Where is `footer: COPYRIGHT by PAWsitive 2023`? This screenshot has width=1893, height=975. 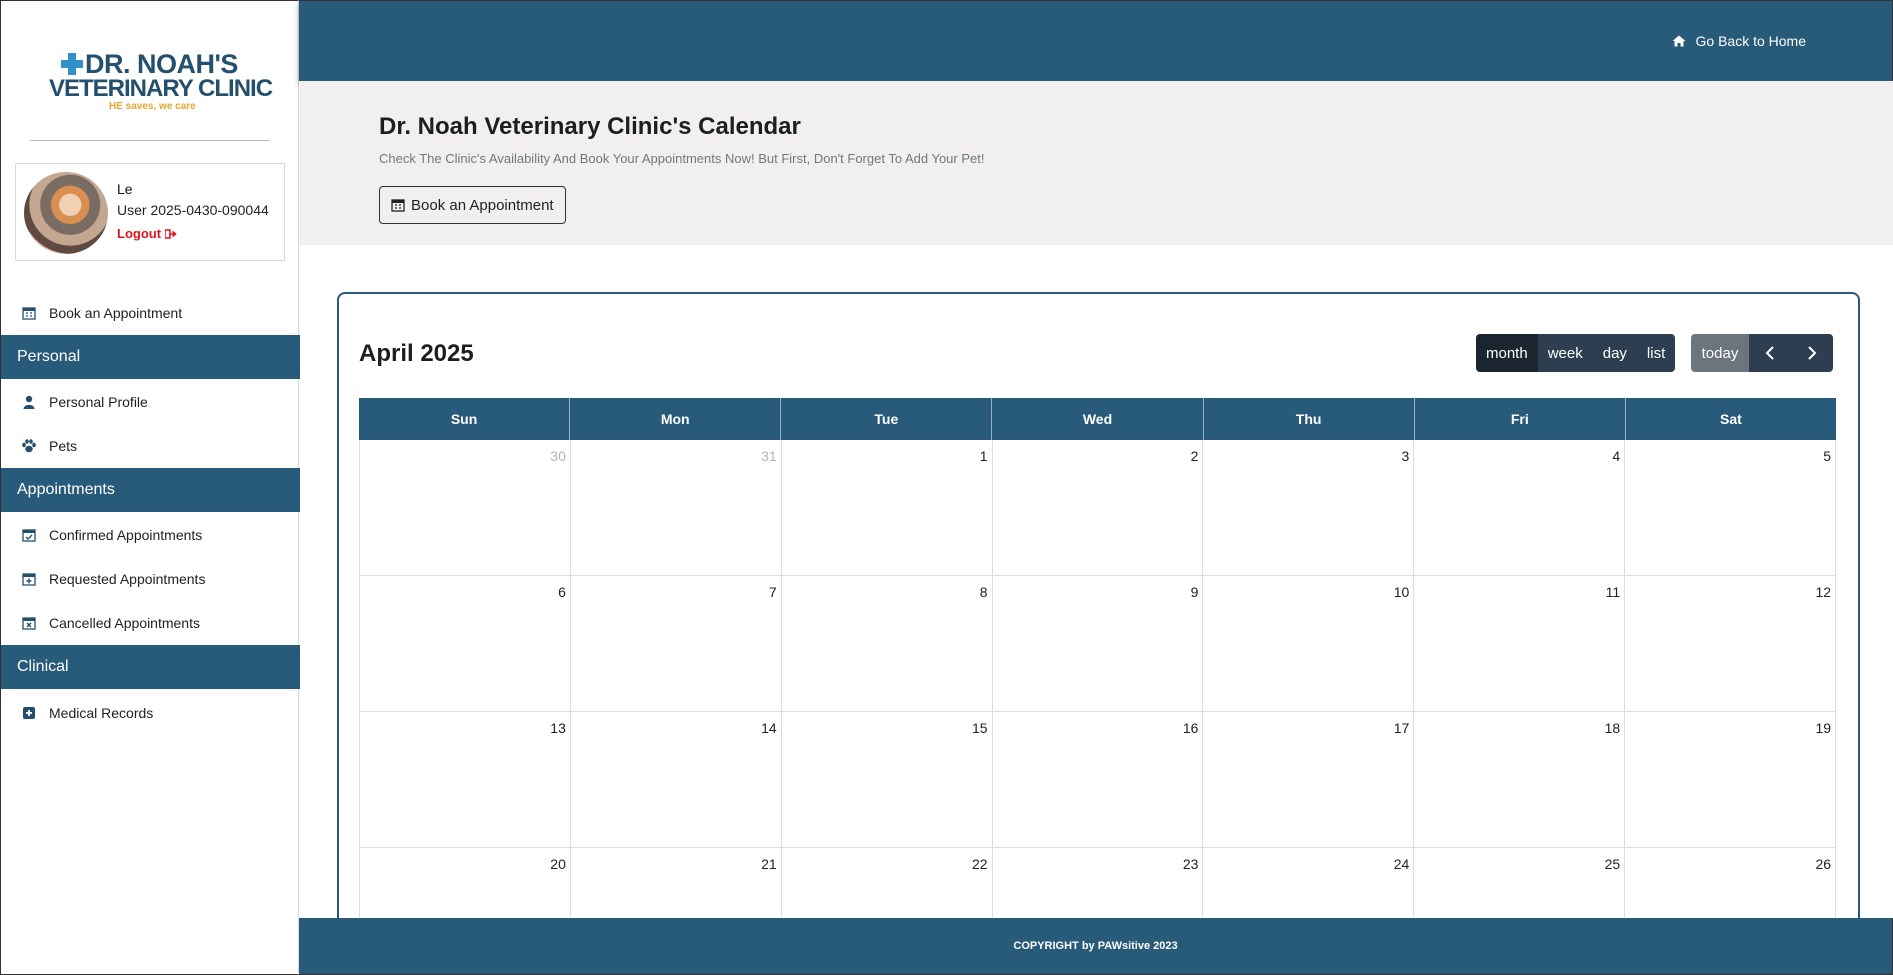 footer: COPYRIGHT by PAWsitive 2023 is located at coordinates (1096, 946).